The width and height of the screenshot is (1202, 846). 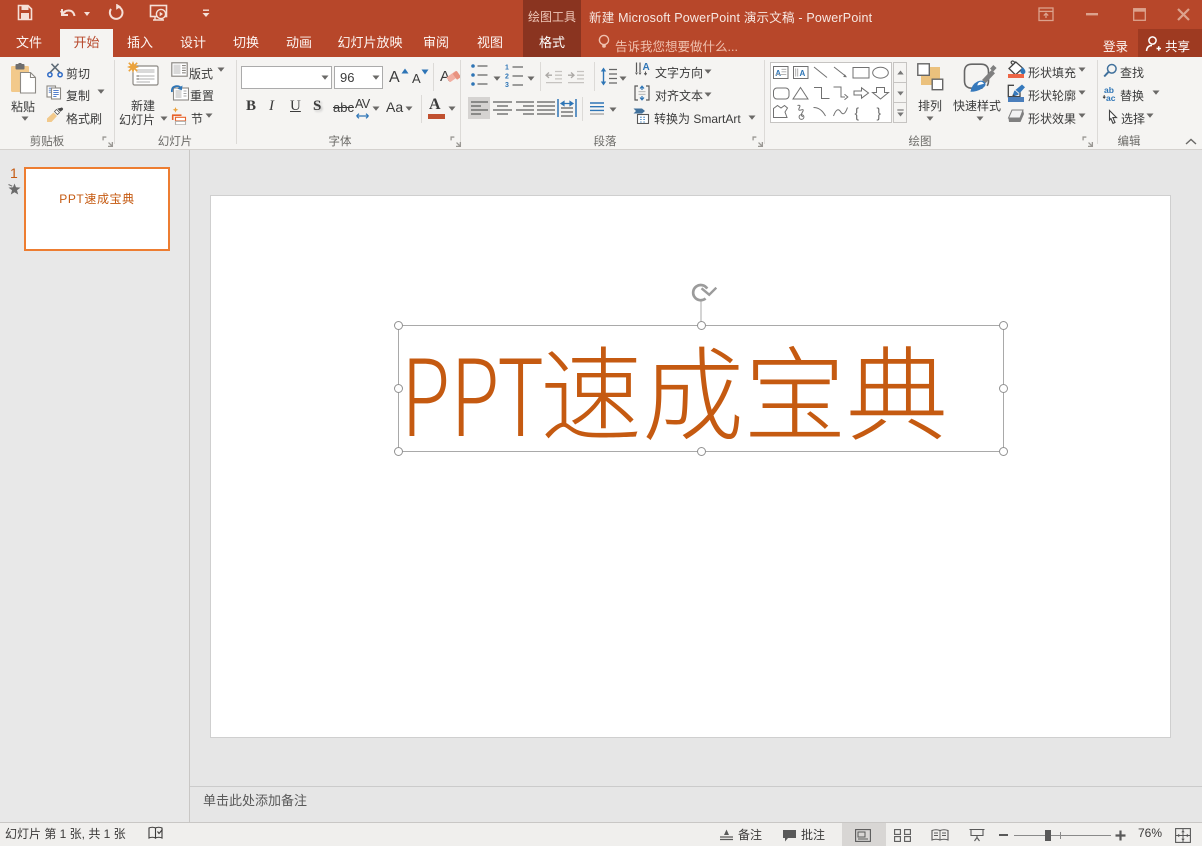 What do you see at coordinates (1111, 97) in the screenshot?
I see `svg-text: ac` at bounding box center [1111, 97].